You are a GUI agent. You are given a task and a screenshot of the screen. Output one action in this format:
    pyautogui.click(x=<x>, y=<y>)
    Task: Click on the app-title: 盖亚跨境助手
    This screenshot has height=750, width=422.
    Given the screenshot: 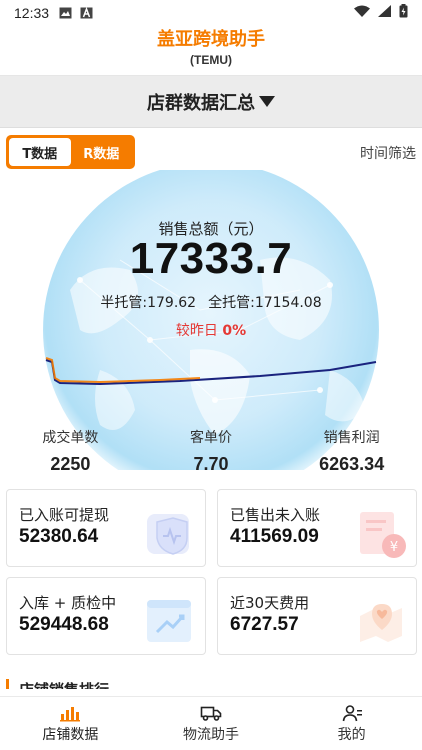 What is the action you would take?
    pyautogui.click(x=211, y=39)
    